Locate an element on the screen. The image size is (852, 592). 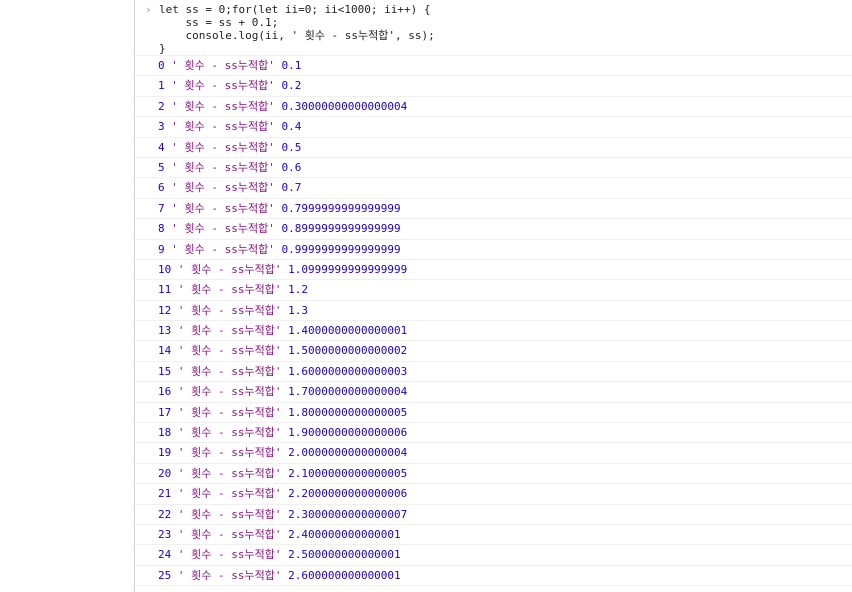
console-log-row: 23 ' 횟수 - ss누적합' 2.400000000000001 is located at coordinates (493, 535).